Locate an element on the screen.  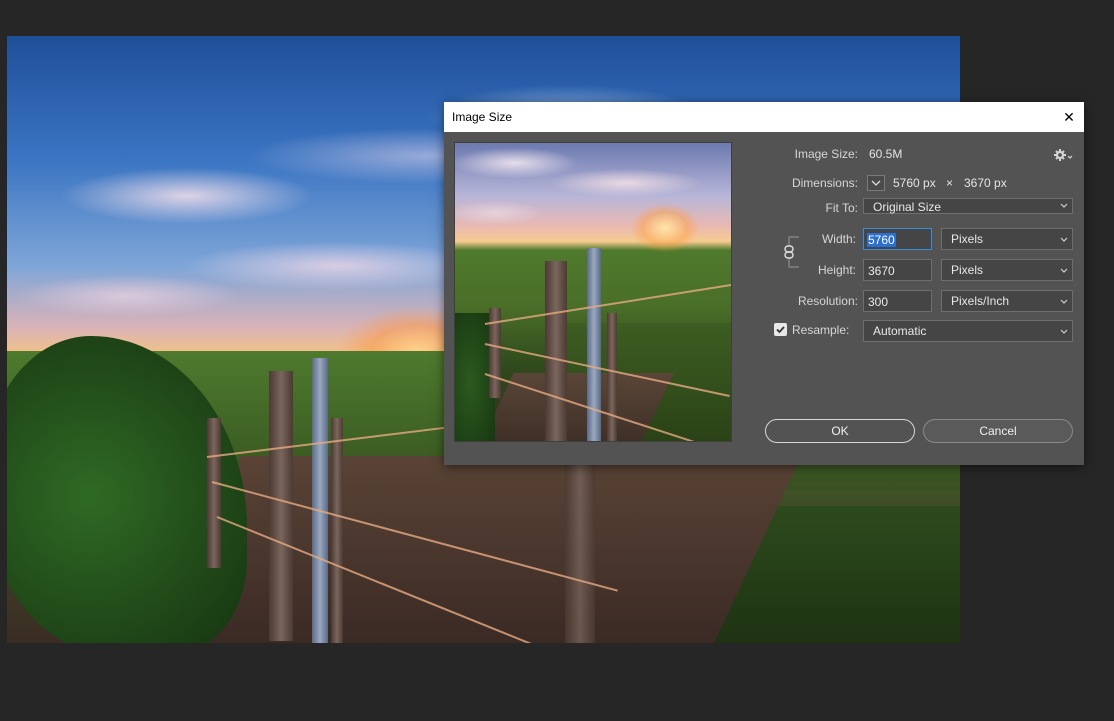
width-label: Width: is located at coordinates (838, 239).